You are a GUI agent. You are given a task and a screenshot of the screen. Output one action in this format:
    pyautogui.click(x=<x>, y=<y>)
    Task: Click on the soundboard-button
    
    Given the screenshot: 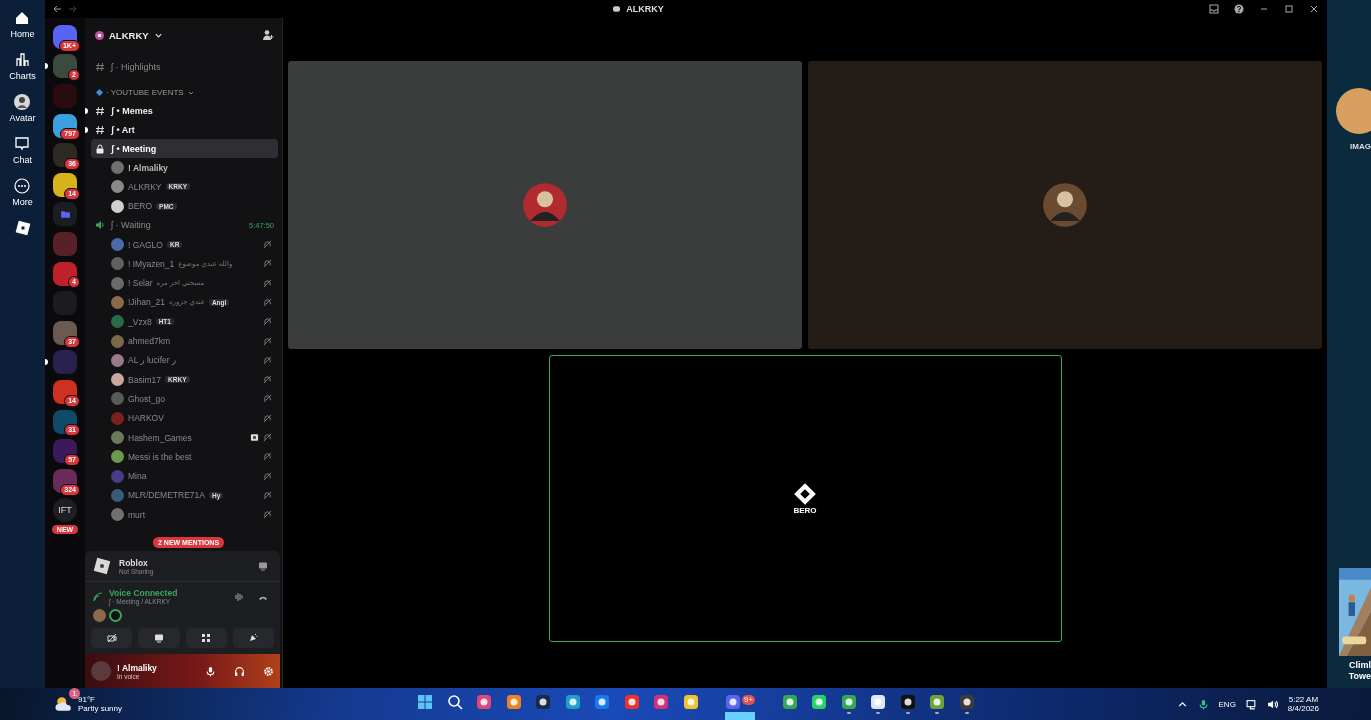 What is the action you would take?
    pyautogui.click(x=253, y=638)
    